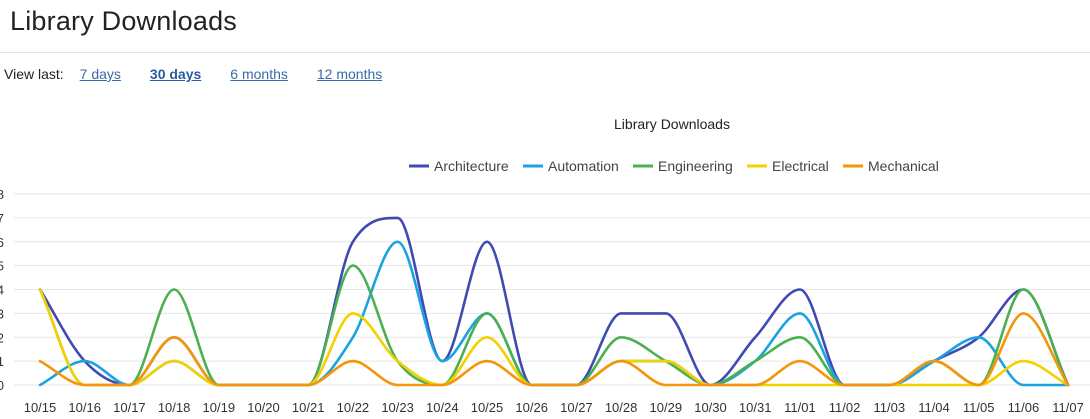  I want to click on x-tick-label: 10/17, so click(129, 407).